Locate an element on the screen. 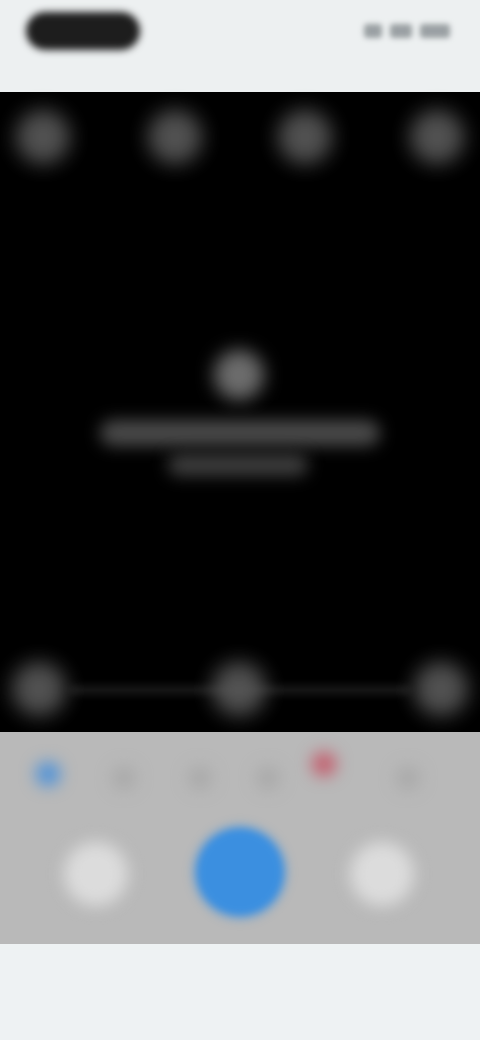 The height and width of the screenshot is (1040, 480). timer-icon is located at coordinates (175, 137).